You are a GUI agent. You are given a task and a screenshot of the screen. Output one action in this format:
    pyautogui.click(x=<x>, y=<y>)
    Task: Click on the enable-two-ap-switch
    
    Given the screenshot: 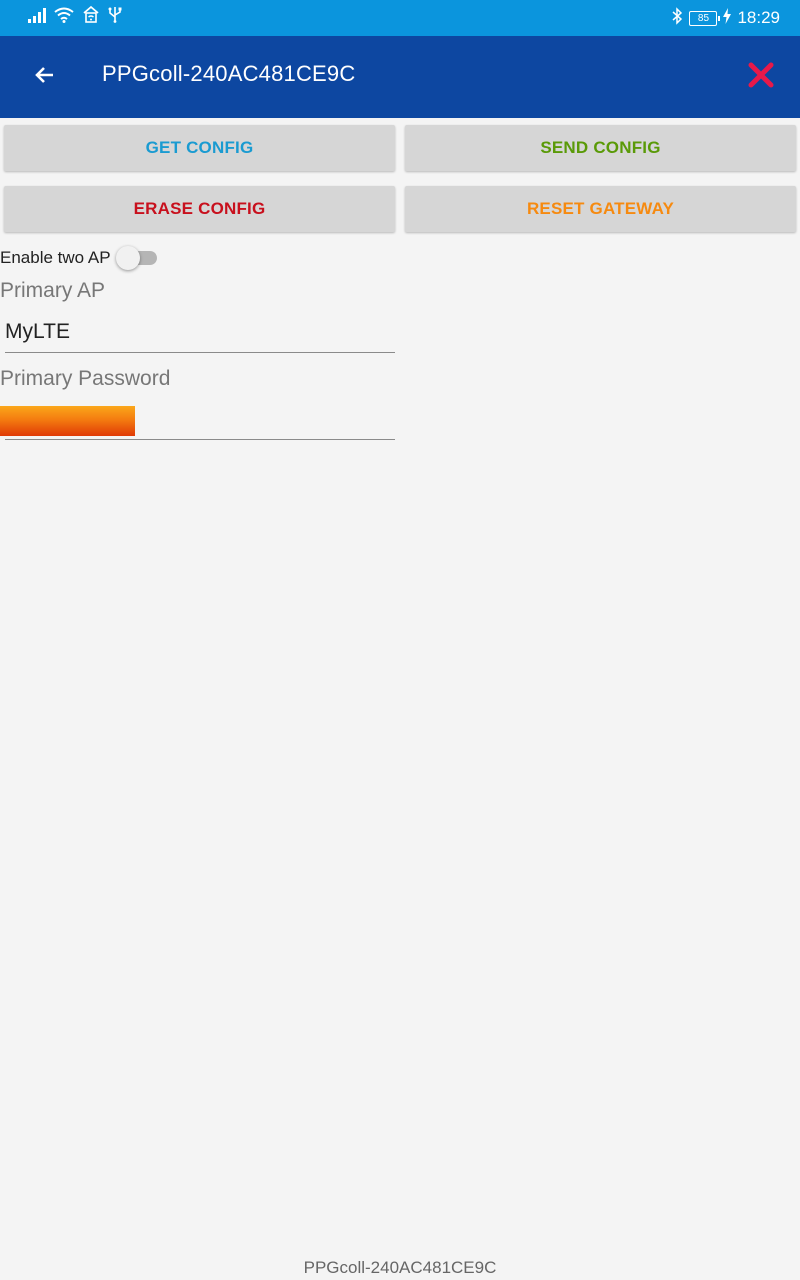 What is the action you would take?
    pyautogui.click(x=137, y=258)
    